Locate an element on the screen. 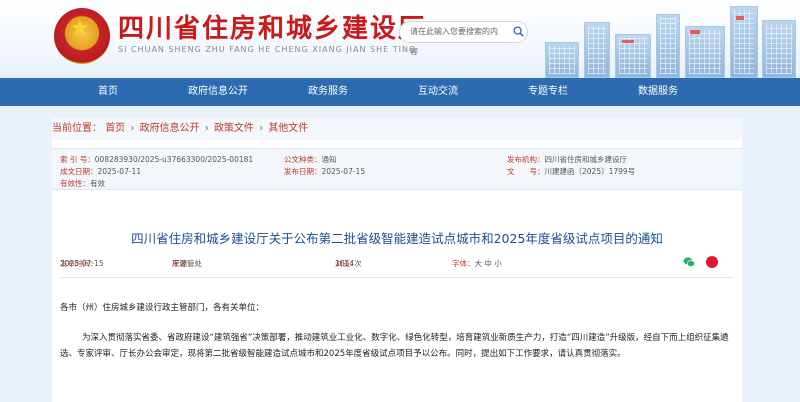 Image resolution: width=800 pixels, height=402 pixels. nav-home: 首页 is located at coordinates (108, 92).